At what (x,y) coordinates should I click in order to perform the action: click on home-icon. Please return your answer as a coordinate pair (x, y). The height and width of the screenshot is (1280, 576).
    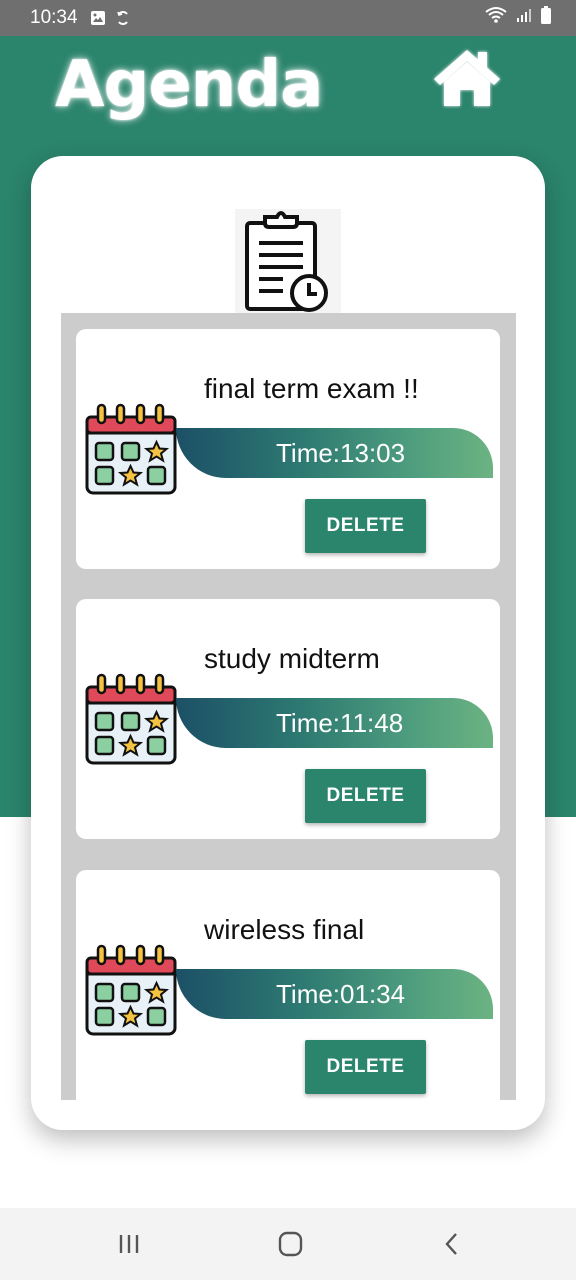
    Looking at the image, I should click on (467, 78).